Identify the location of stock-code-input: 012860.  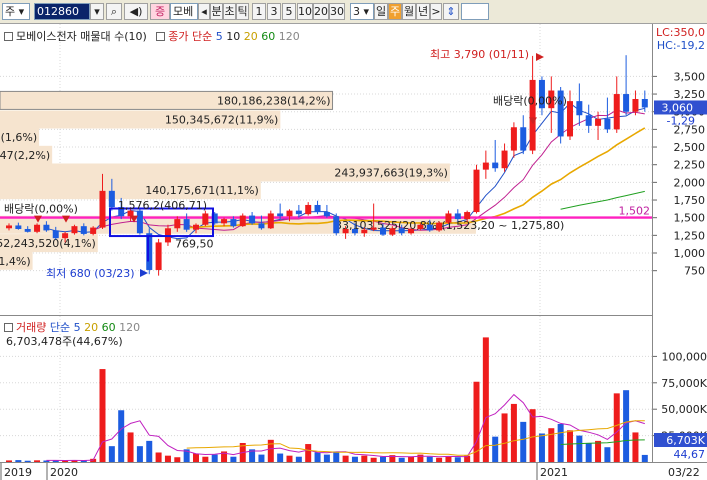
(62, 11).